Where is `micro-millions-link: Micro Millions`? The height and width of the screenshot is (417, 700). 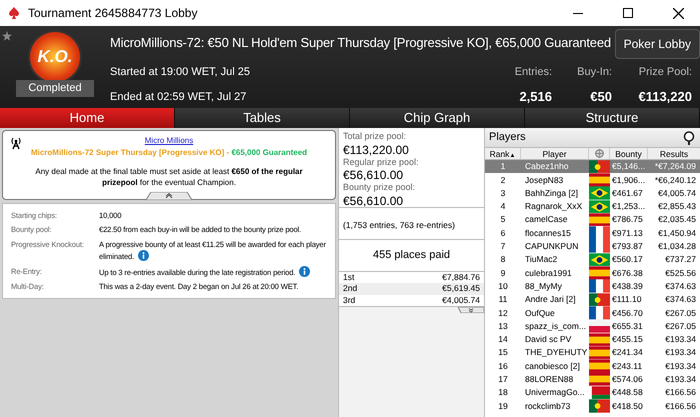
micro-millions-link: Micro Millions is located at coordinates (169, 141).